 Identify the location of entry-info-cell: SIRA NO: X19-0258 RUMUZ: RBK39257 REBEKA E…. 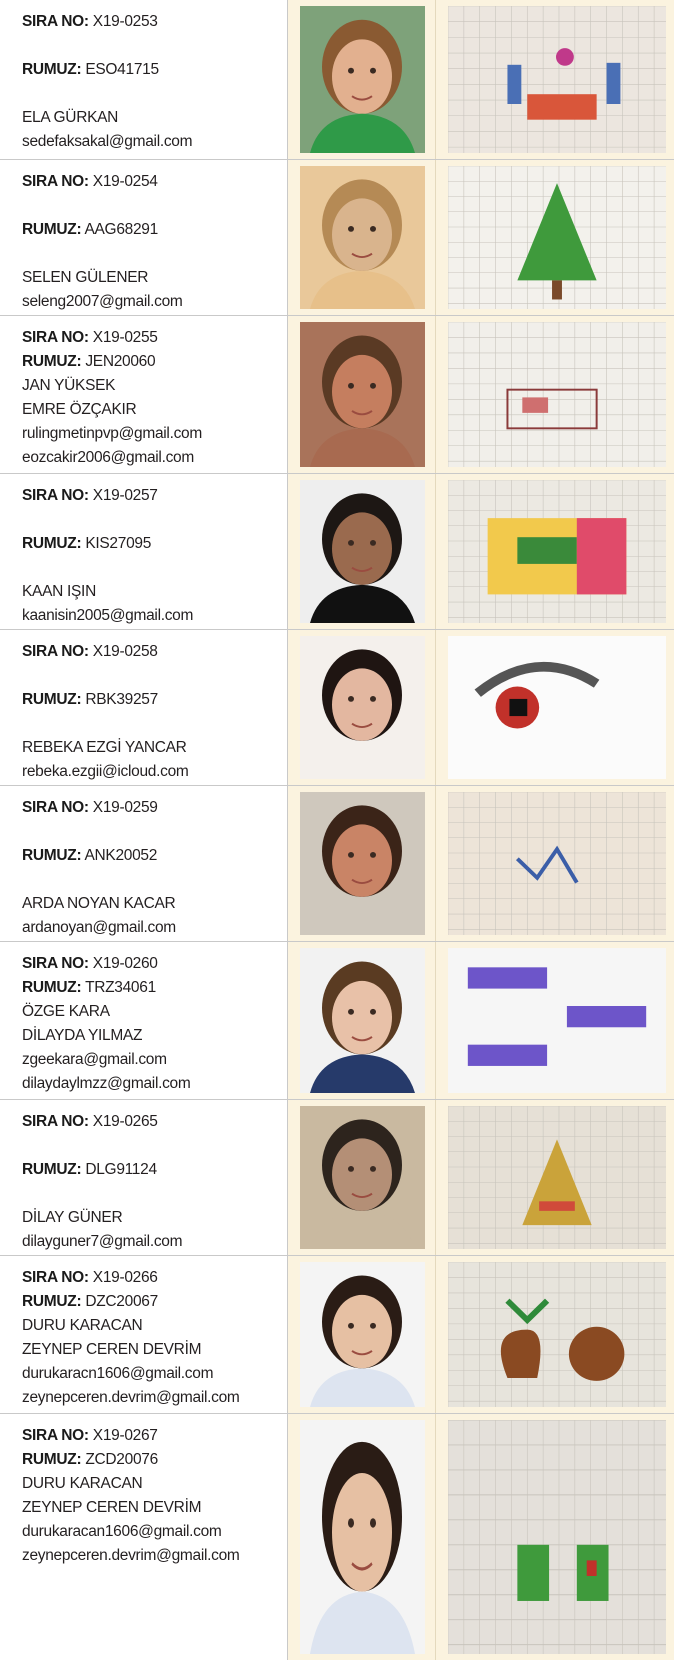
(144, 707).